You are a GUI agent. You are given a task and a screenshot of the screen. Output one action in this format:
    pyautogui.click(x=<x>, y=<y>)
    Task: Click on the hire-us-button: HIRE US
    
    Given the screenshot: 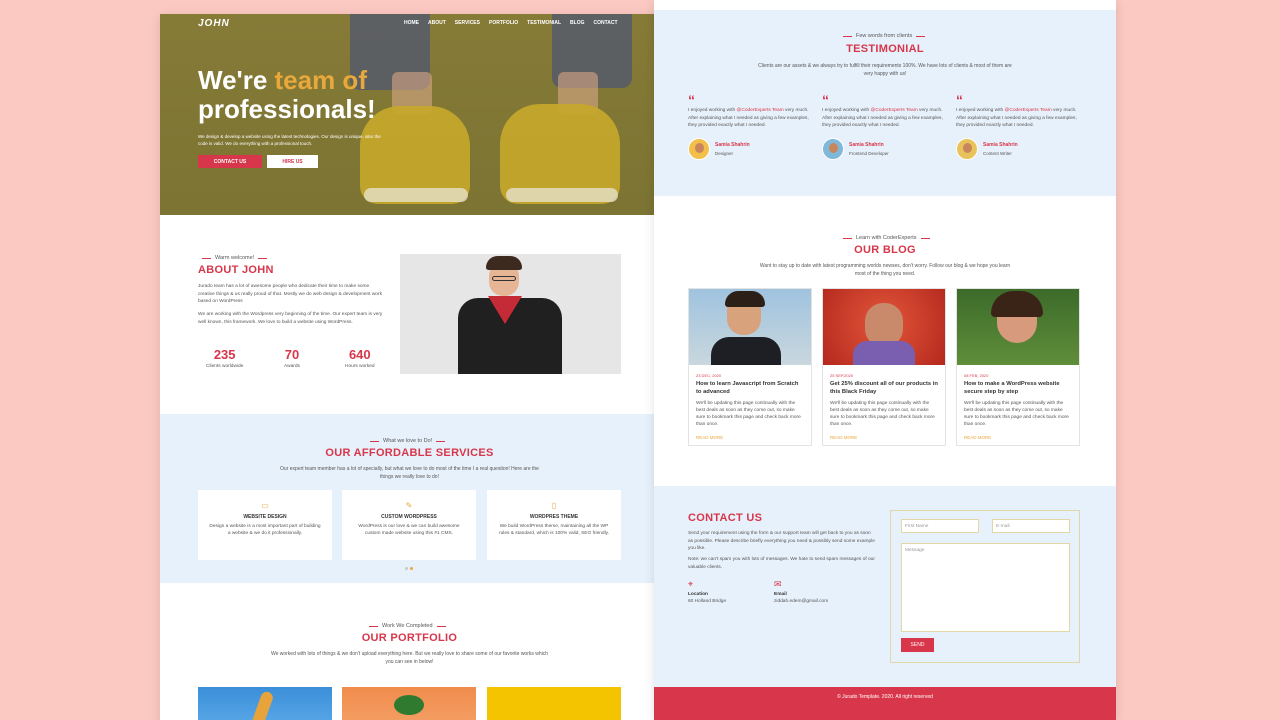 What is the action you would take?
    pyautogui.click(x=292, y=161)
    